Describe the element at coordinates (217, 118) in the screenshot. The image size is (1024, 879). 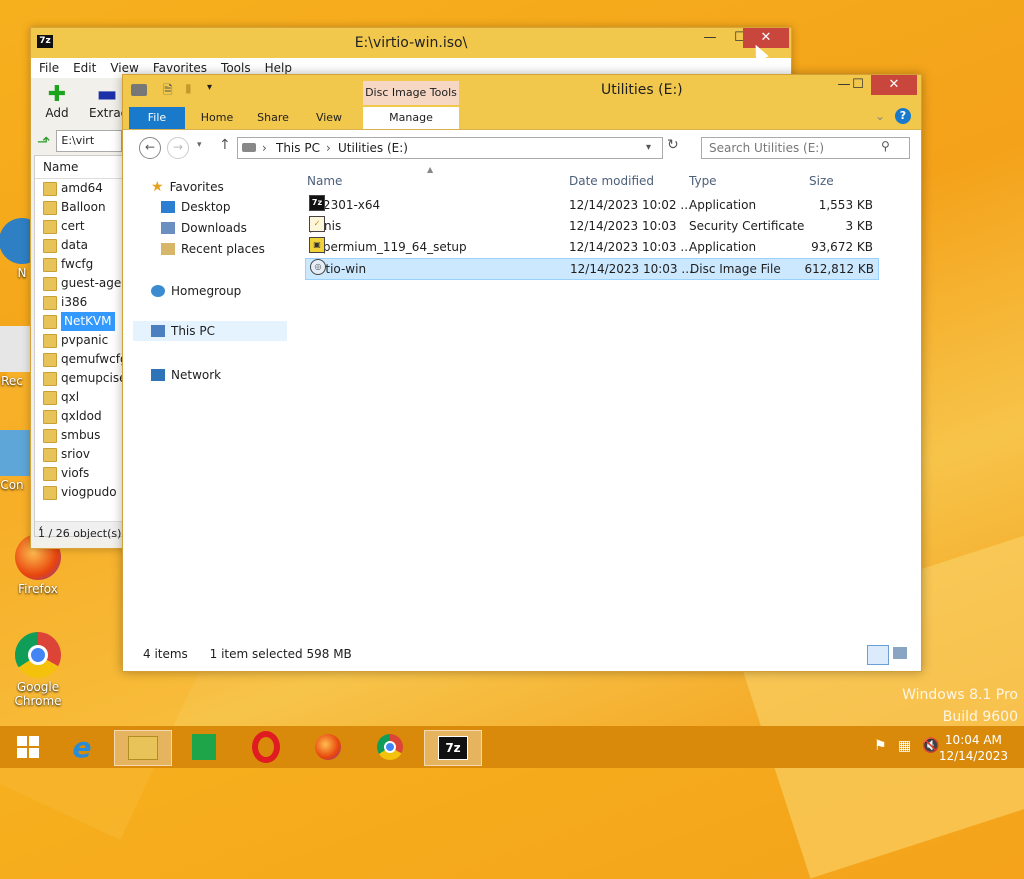
I see `tab-home: Home` at that location.